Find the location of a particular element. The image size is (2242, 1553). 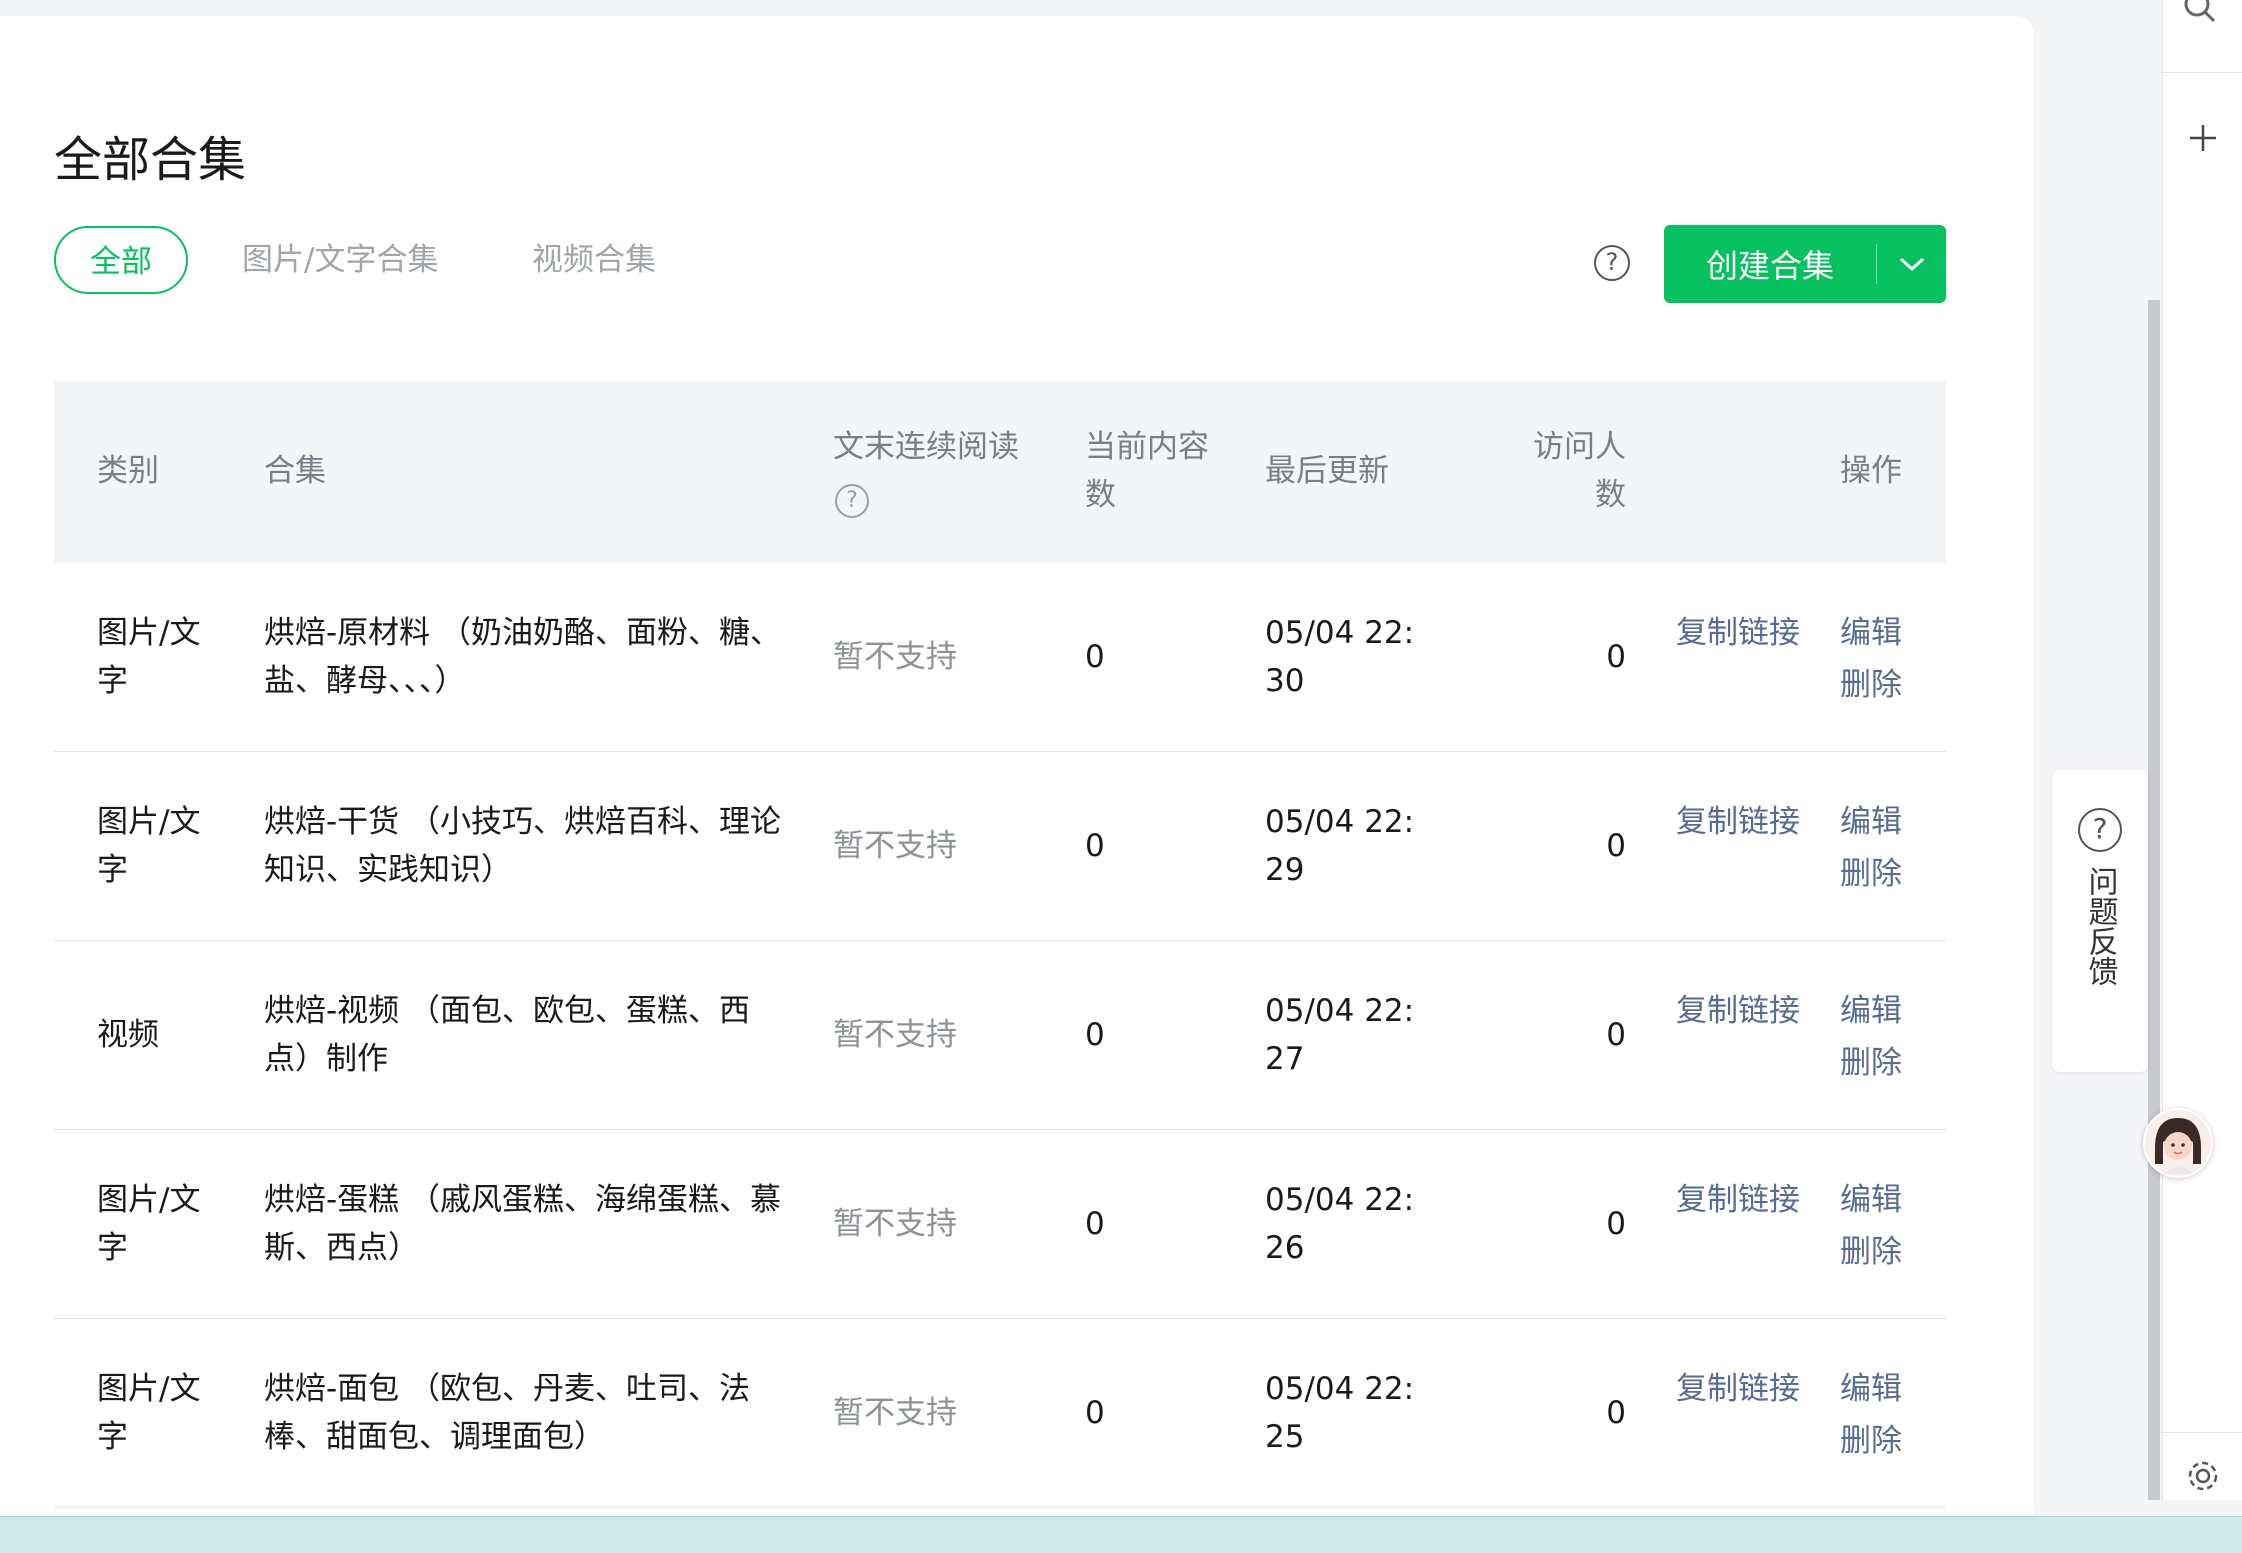

feedback-label: 问题反馈 is located at coordinates (2100, 926).